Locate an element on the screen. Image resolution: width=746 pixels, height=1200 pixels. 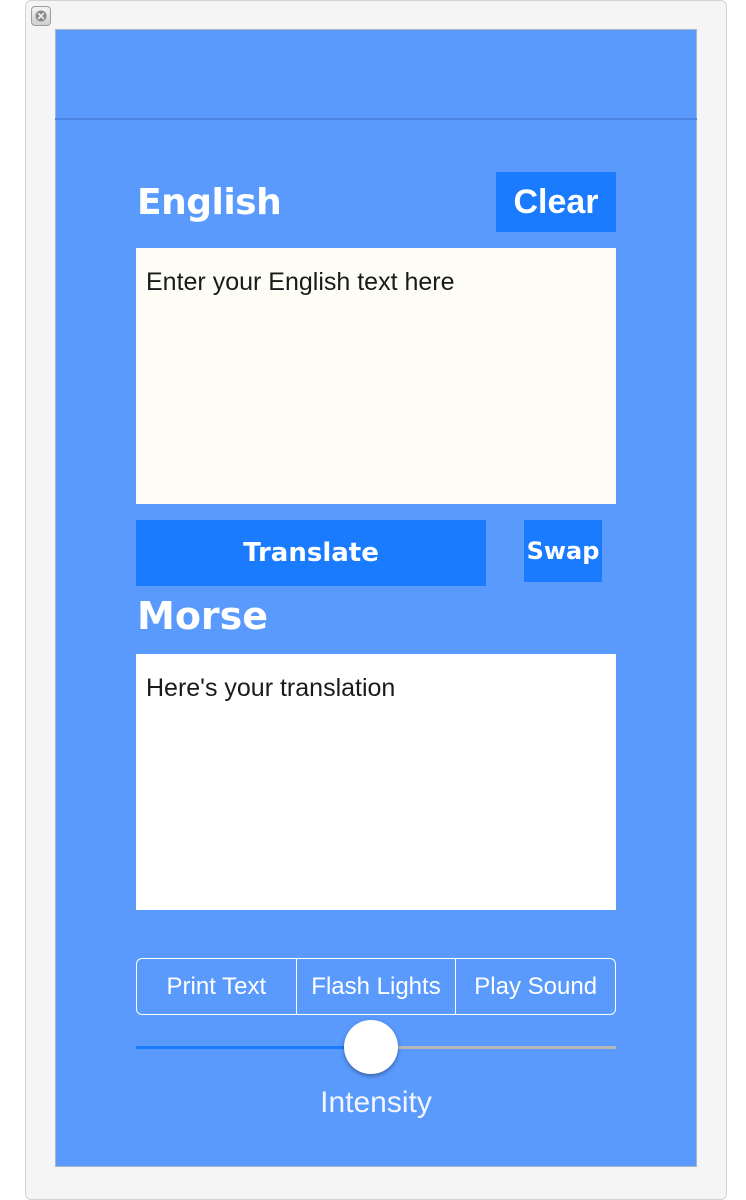
intensity-slider is located at coordinates (376, 1047).